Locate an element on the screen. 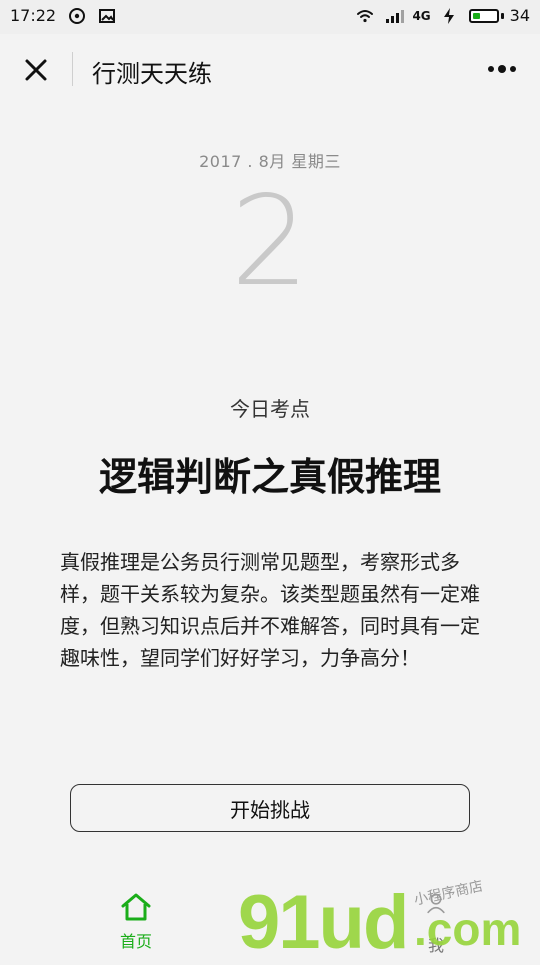 Image resolution: width=540 pixels, height=965 pixels. header-divider is located at coordinates (72, 69).